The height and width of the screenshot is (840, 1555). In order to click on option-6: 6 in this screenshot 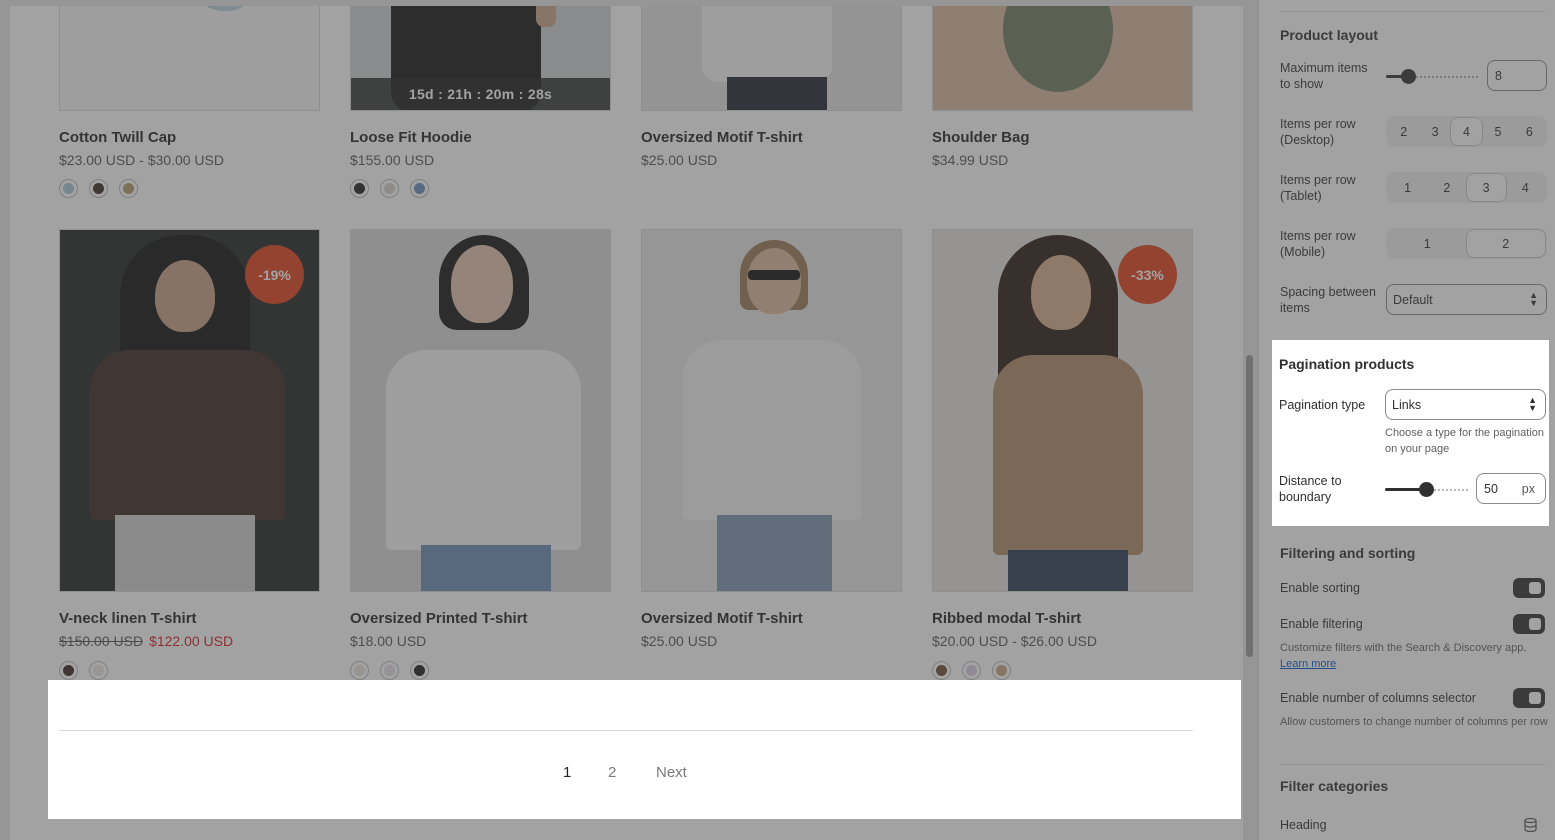, I will do `click(1529, 131)`.